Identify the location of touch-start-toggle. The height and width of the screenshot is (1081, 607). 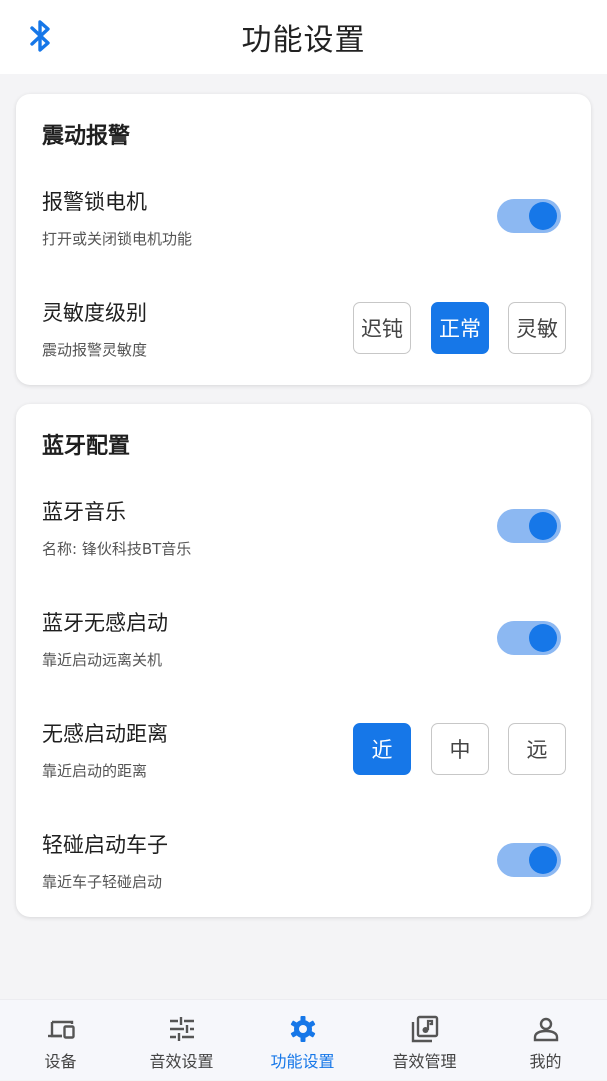
(529, 860).